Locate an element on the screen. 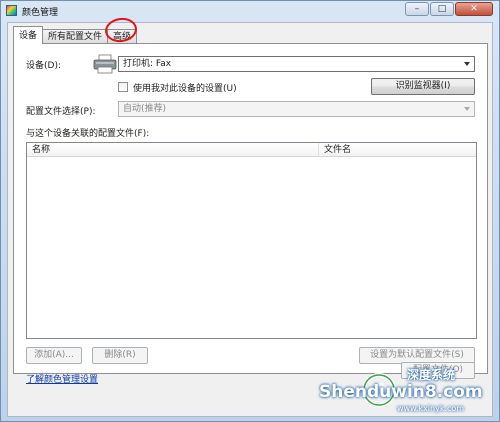 This screenshot has width=500, height=422. device-select: 打印机: Fax is located at coordinates (296, 64).